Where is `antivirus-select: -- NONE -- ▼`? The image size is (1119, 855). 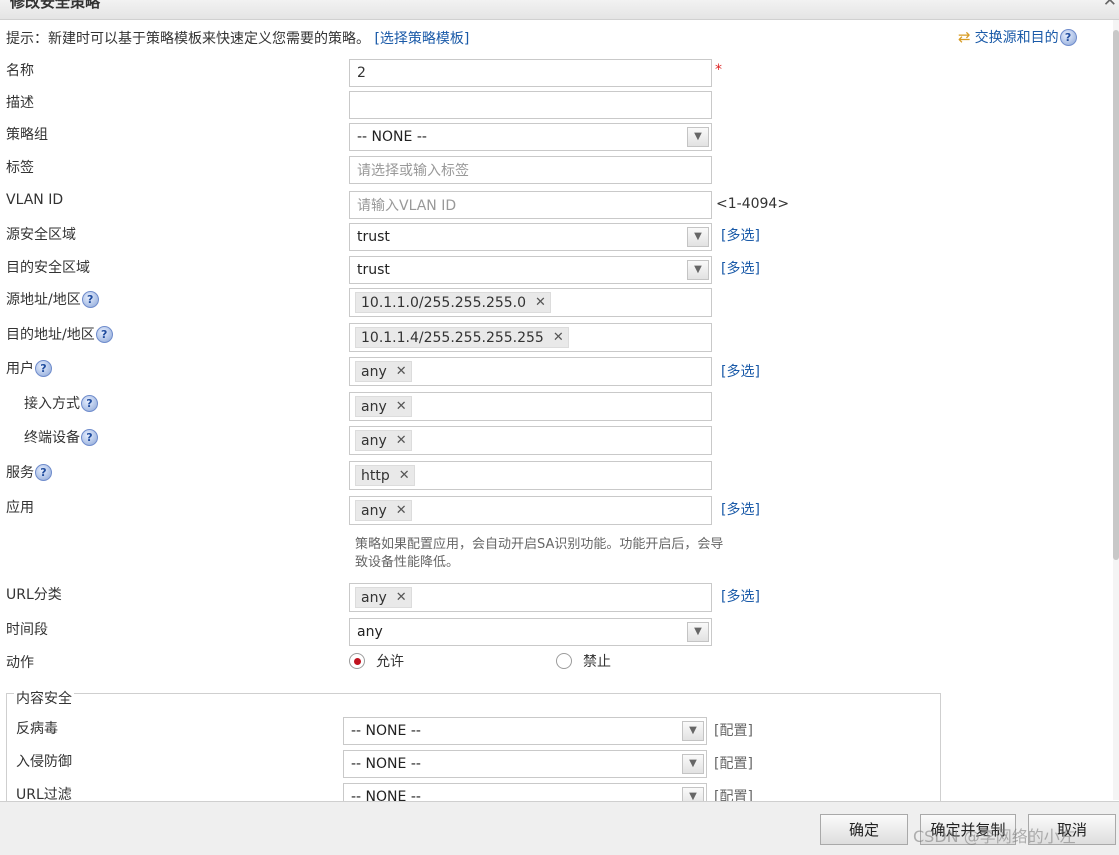
antivirus-select: -- NONE -- ▼ is located at coordinates (525, 731).